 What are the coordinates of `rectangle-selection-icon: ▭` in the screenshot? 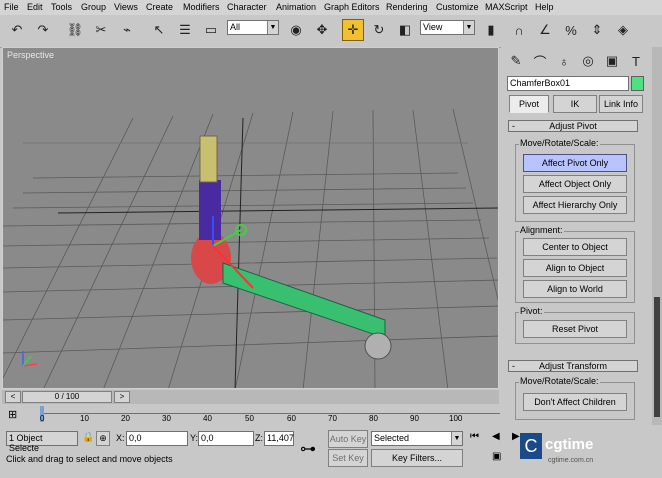 It's located at (211, 30).